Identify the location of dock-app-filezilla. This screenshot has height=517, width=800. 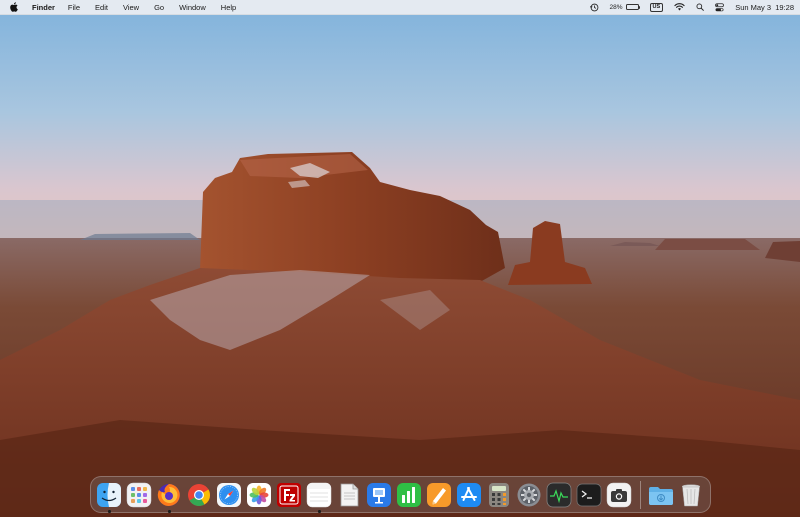
(289, 495).